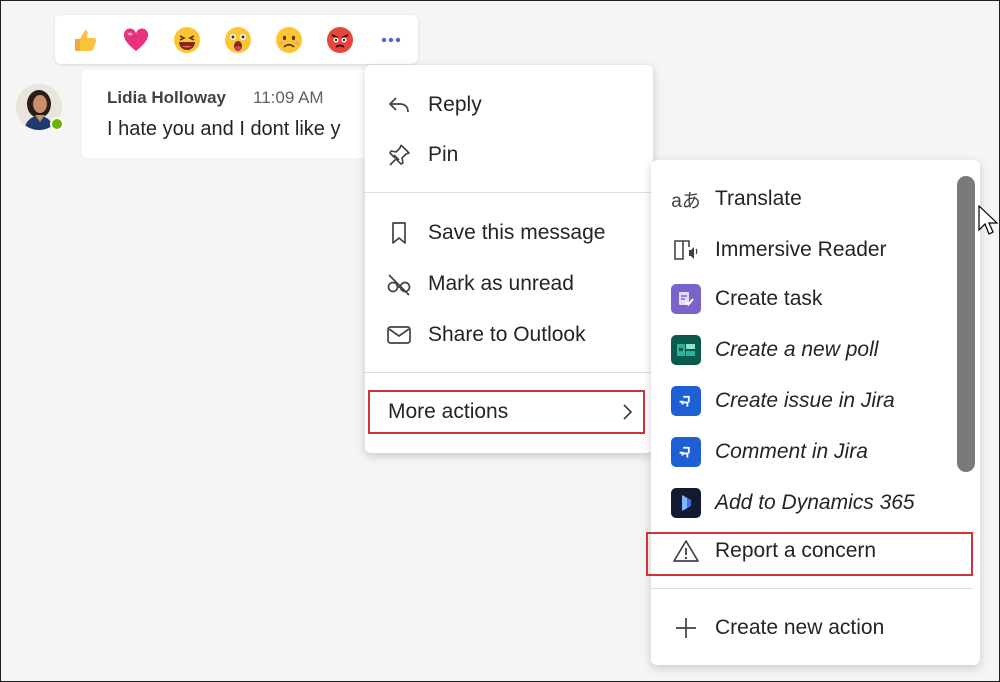 The image size is (1000, 682). I want to click on submenu-item-label: Add to Dynamics 365, so click(815, 502).